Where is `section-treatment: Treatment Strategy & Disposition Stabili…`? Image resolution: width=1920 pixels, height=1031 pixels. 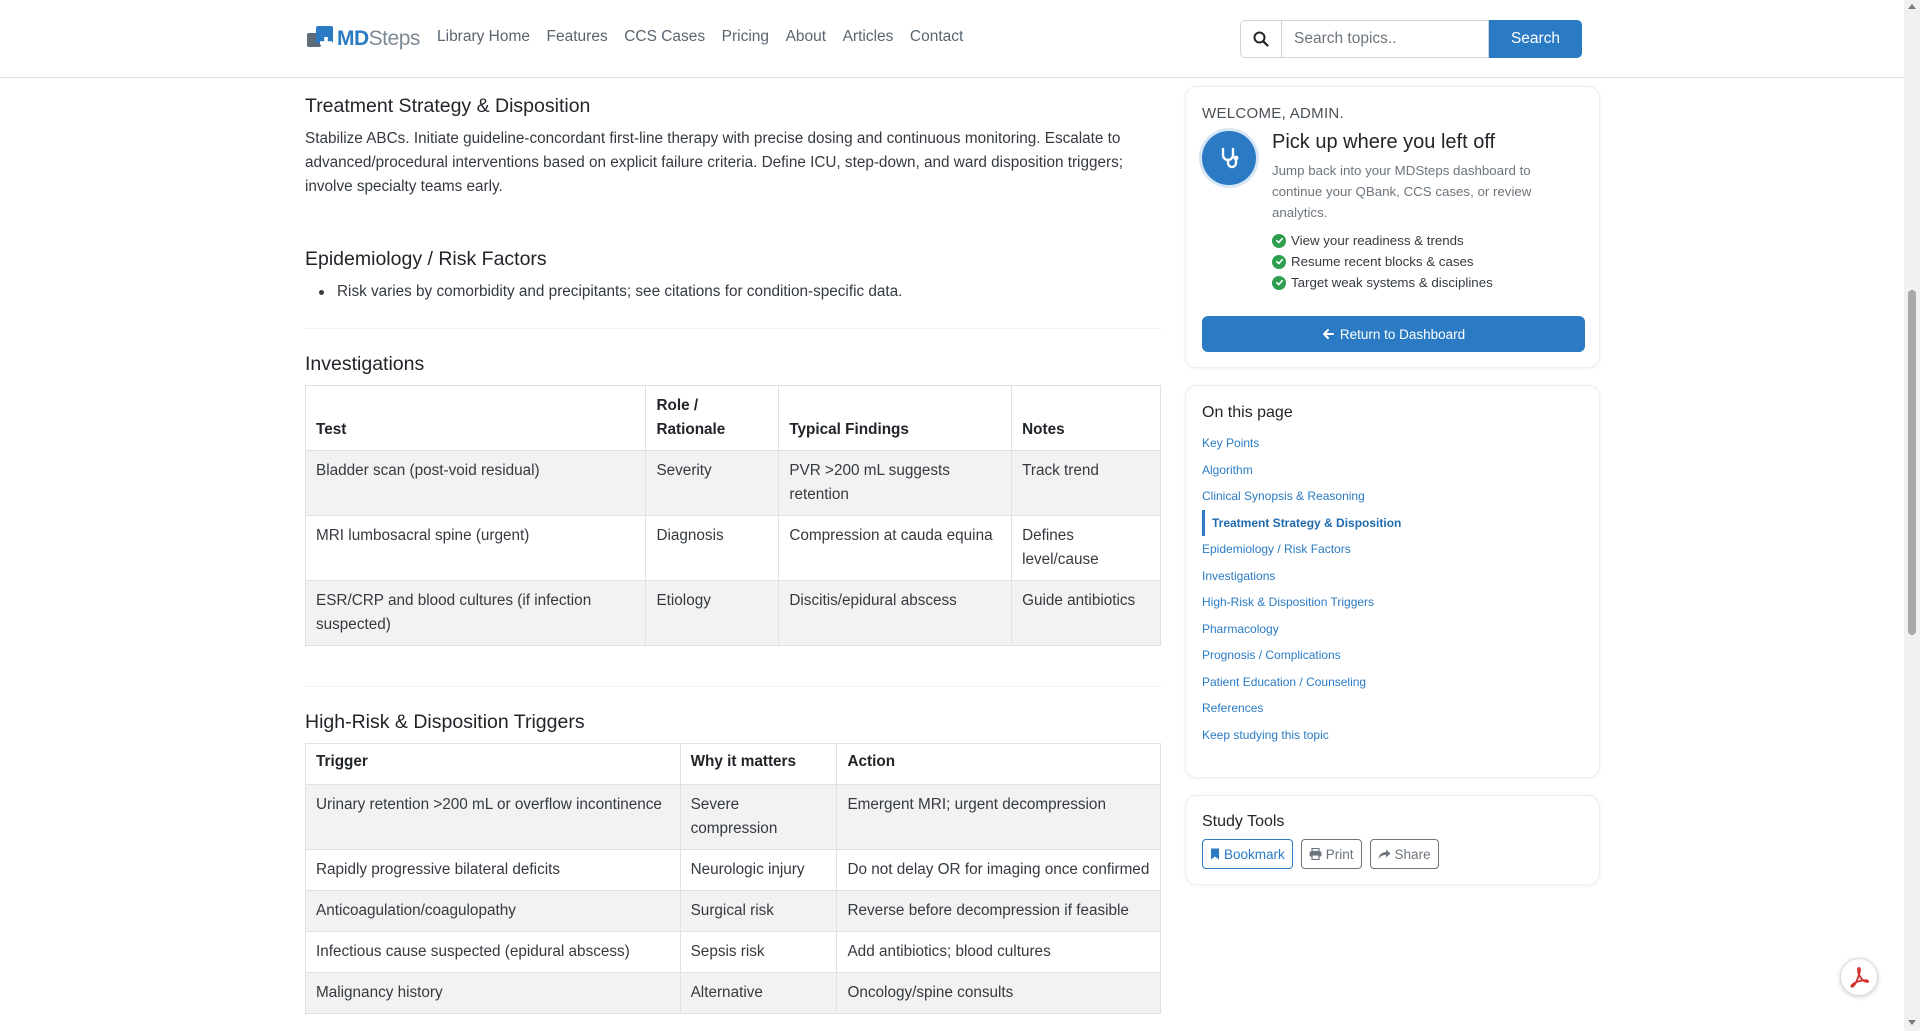 section-treatment: Treatment Strategy & Disposition Stabili… is located at coordinates (733, 147).